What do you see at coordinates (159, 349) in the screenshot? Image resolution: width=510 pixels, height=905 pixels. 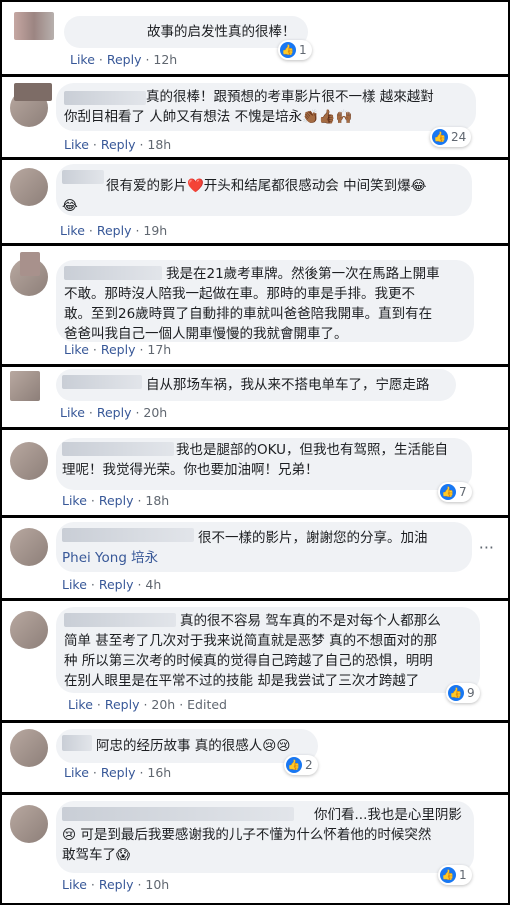 I see `timestamp: 17h` at bounding box center [159, 349].